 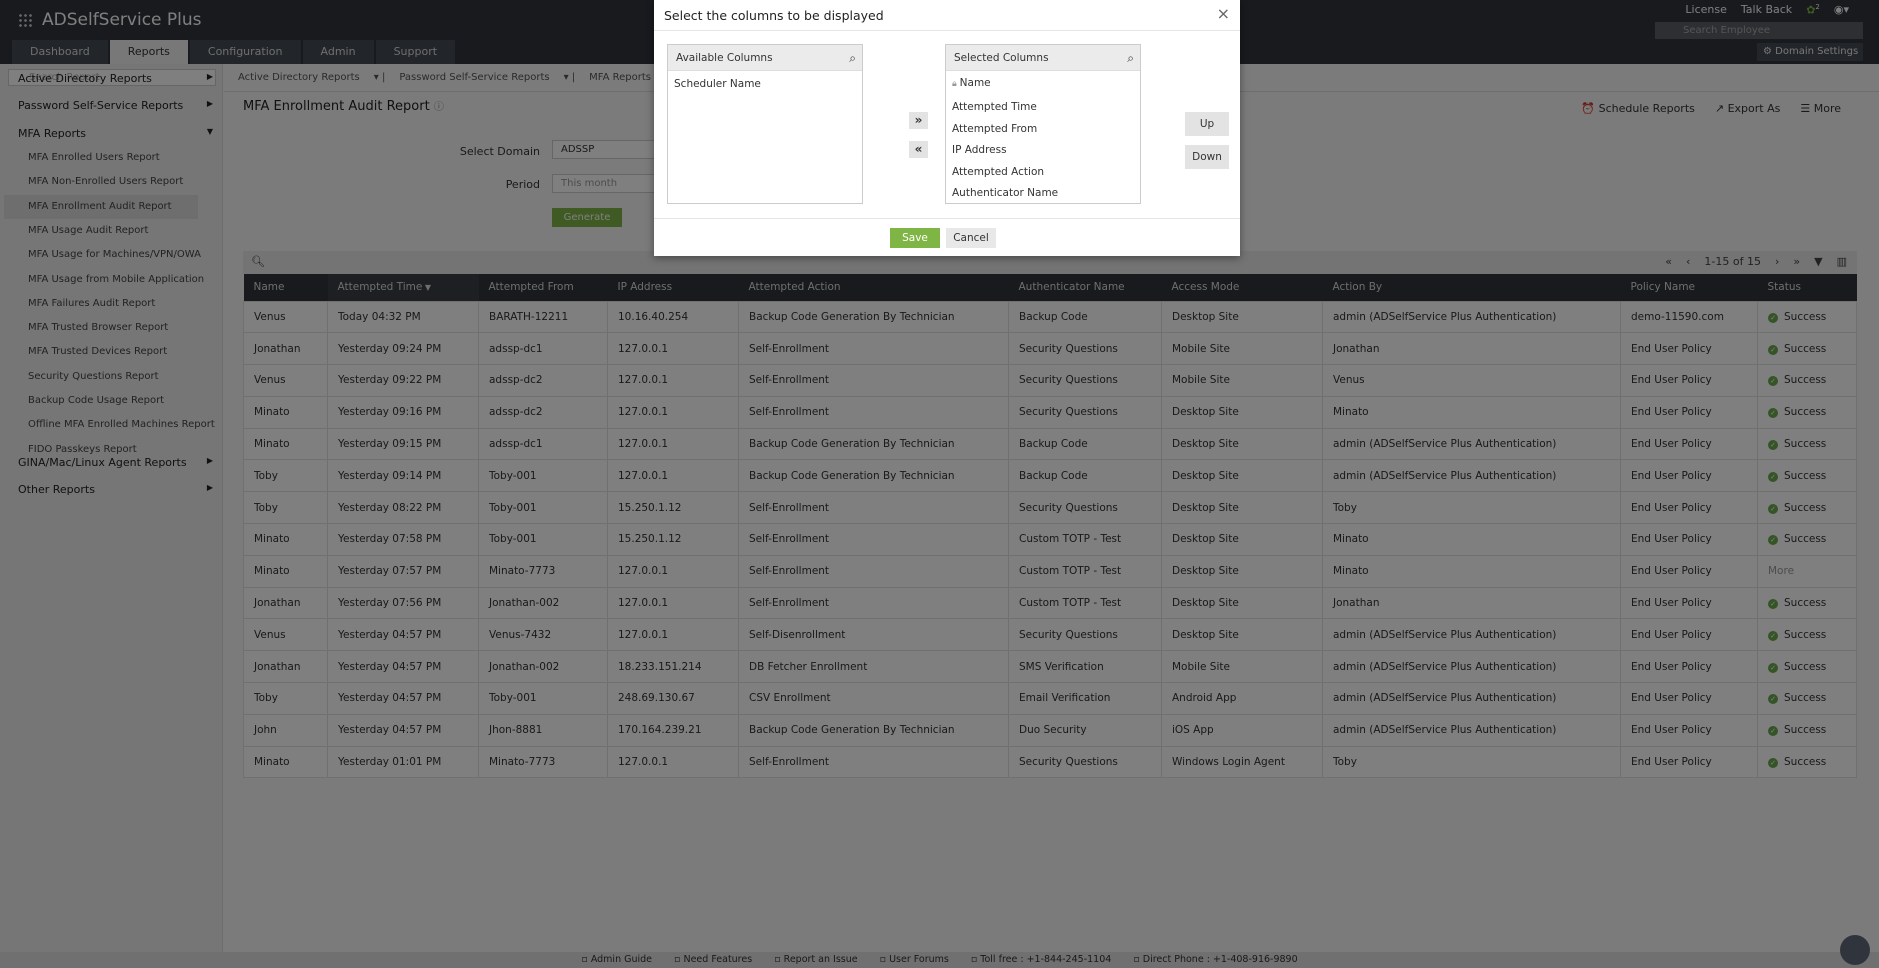 What do you see at coordinates (774, 15) in the screenshot?
I see `dialog-title: Select the columns to be displayed` at bounding box center [774, 15].